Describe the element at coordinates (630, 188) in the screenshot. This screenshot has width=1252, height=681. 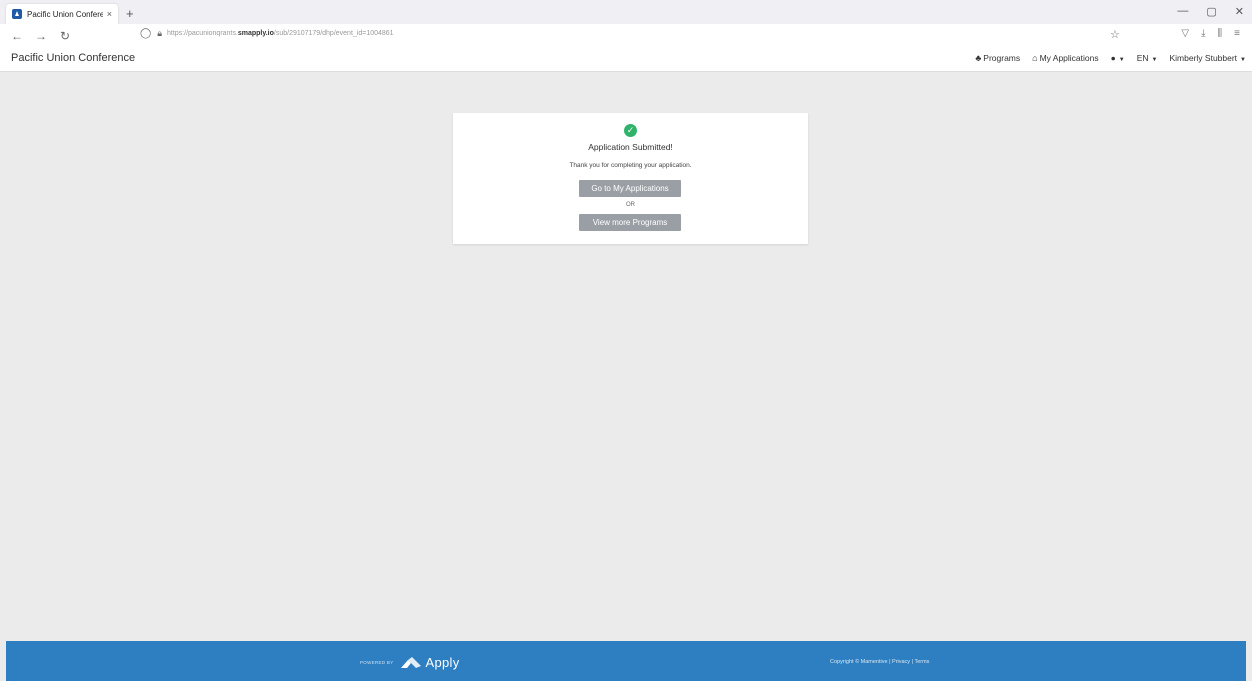
I see `go-to-my-applications-button: Go to My Applications` at that location.